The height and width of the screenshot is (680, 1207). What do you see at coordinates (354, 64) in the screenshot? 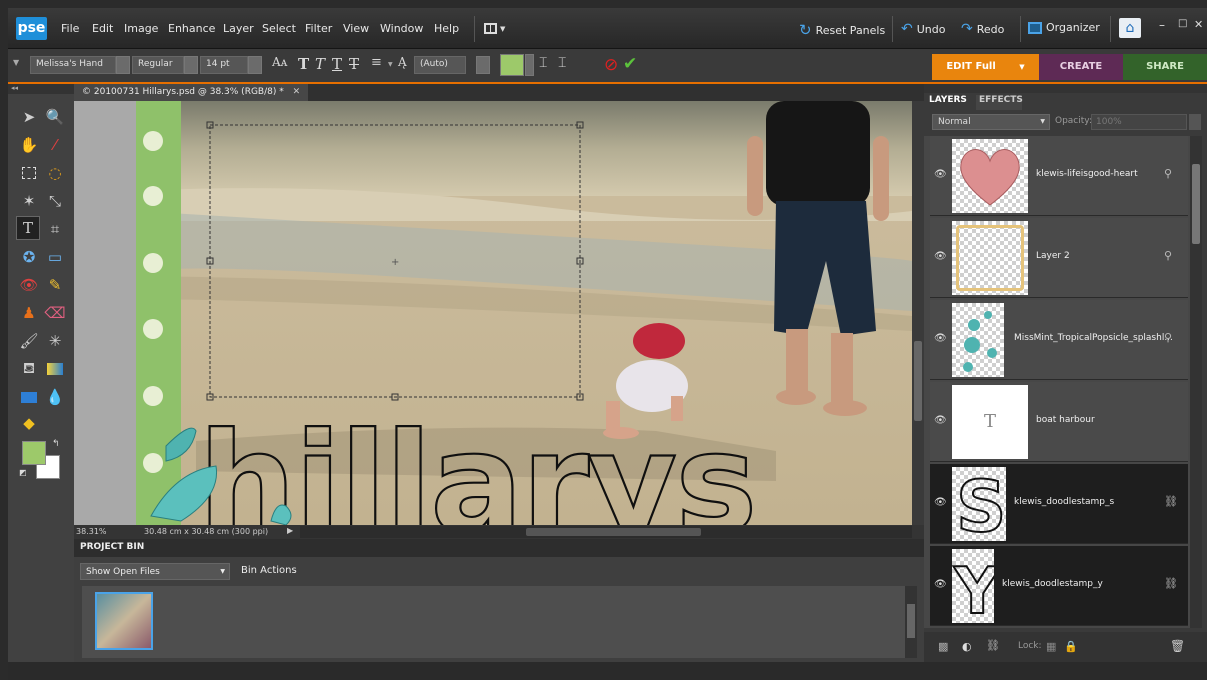
I see `strikethrough-icon: T` at bounding box center [354, 64].